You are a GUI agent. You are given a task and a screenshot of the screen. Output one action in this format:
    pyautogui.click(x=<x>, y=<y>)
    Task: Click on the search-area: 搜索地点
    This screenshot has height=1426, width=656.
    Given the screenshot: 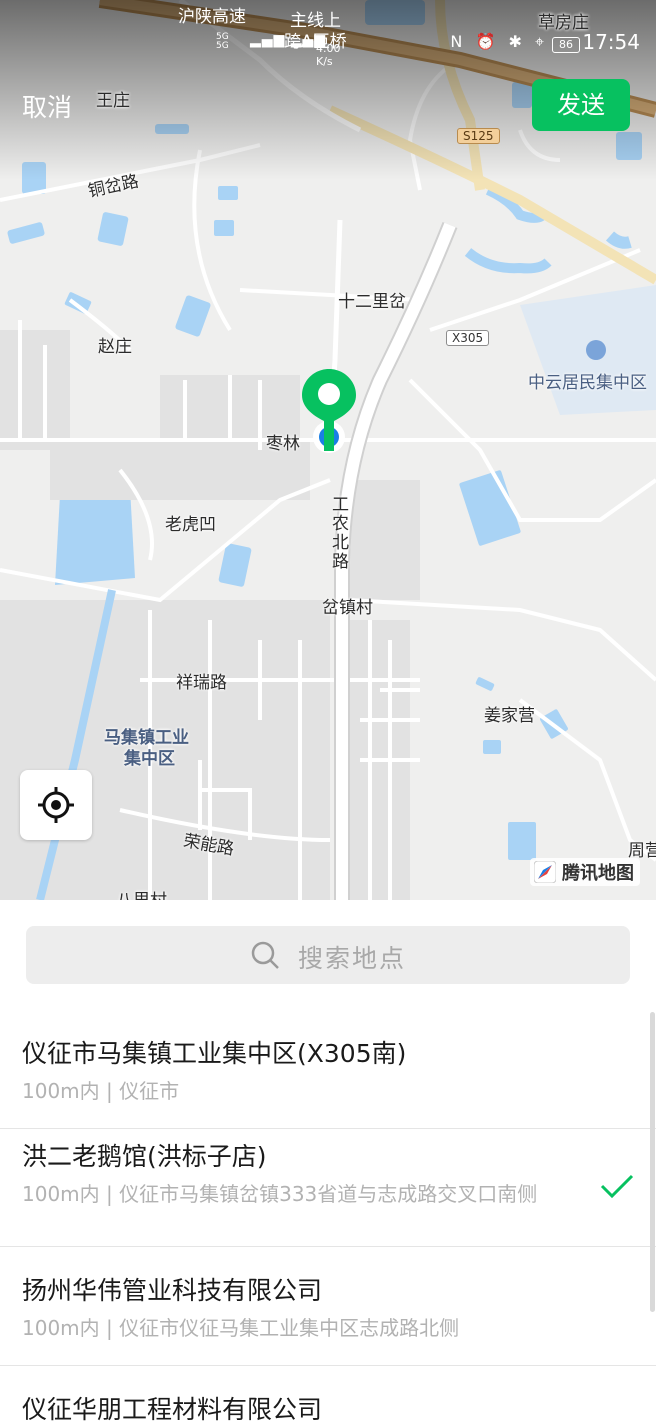 What is the action you would take?
    pyautogui.click(x=328, y=955)
    